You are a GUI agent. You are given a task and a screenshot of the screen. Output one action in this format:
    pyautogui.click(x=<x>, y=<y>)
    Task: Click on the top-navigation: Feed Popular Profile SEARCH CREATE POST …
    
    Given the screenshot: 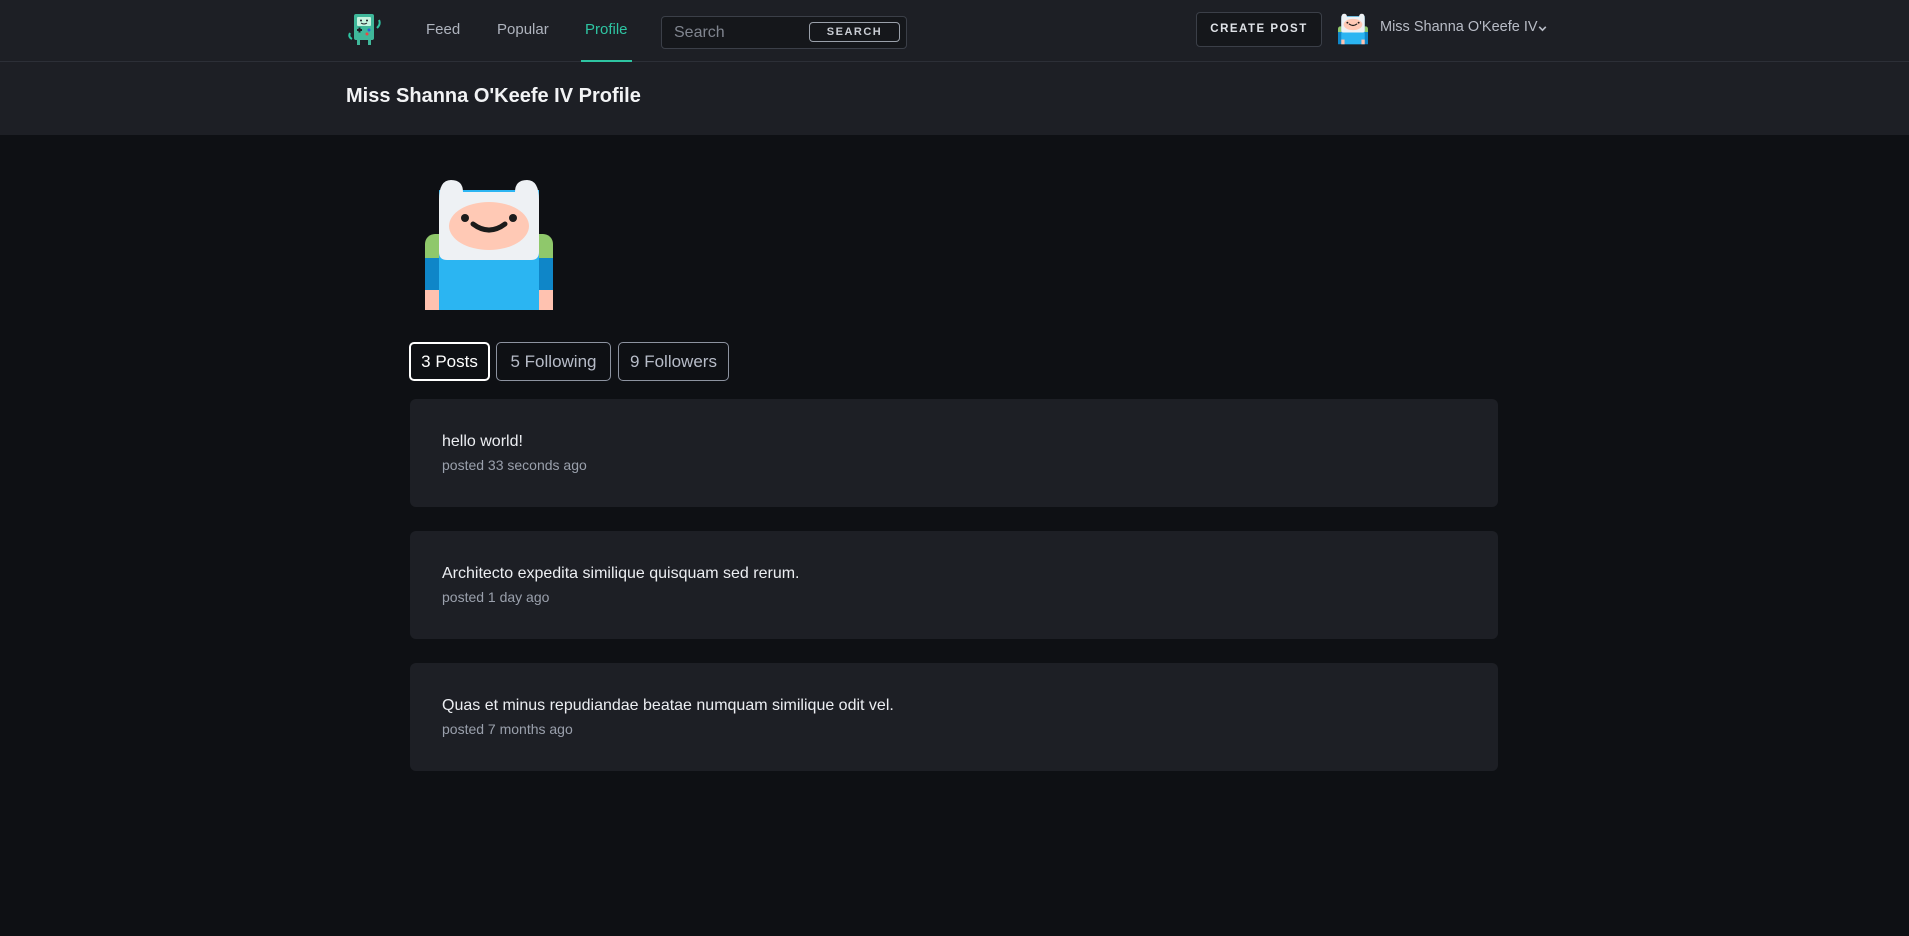 What is the action you would take?
    pyautogui.click(x=954, y=31)
    